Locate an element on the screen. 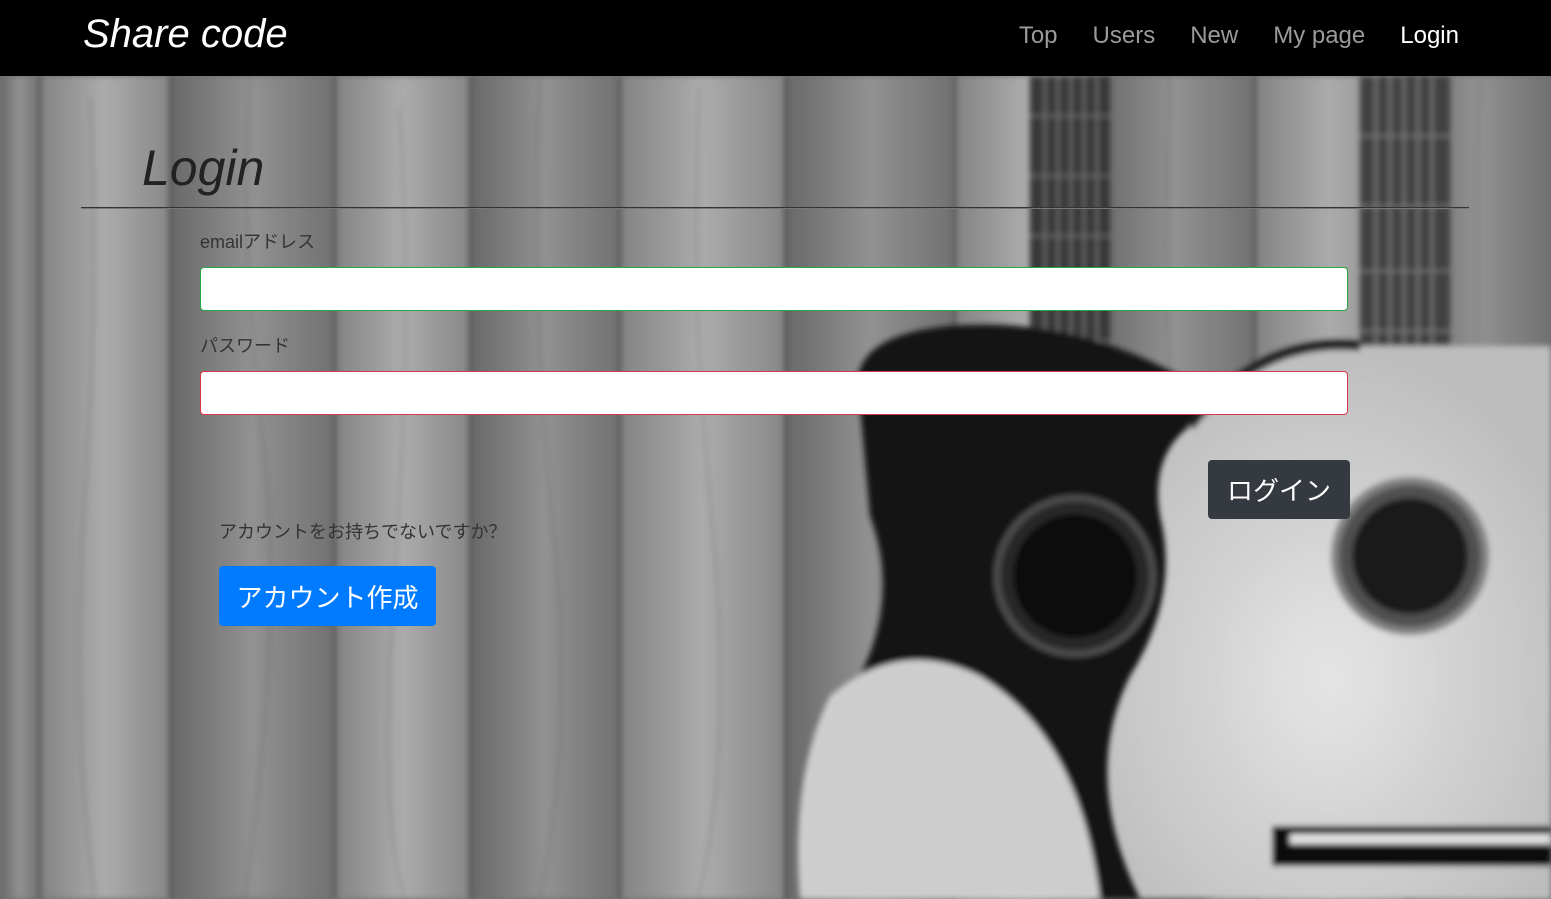 This screenshot has height=899, width=1551. nav-link-my-page: My page is located at coordinates (1319, 36).